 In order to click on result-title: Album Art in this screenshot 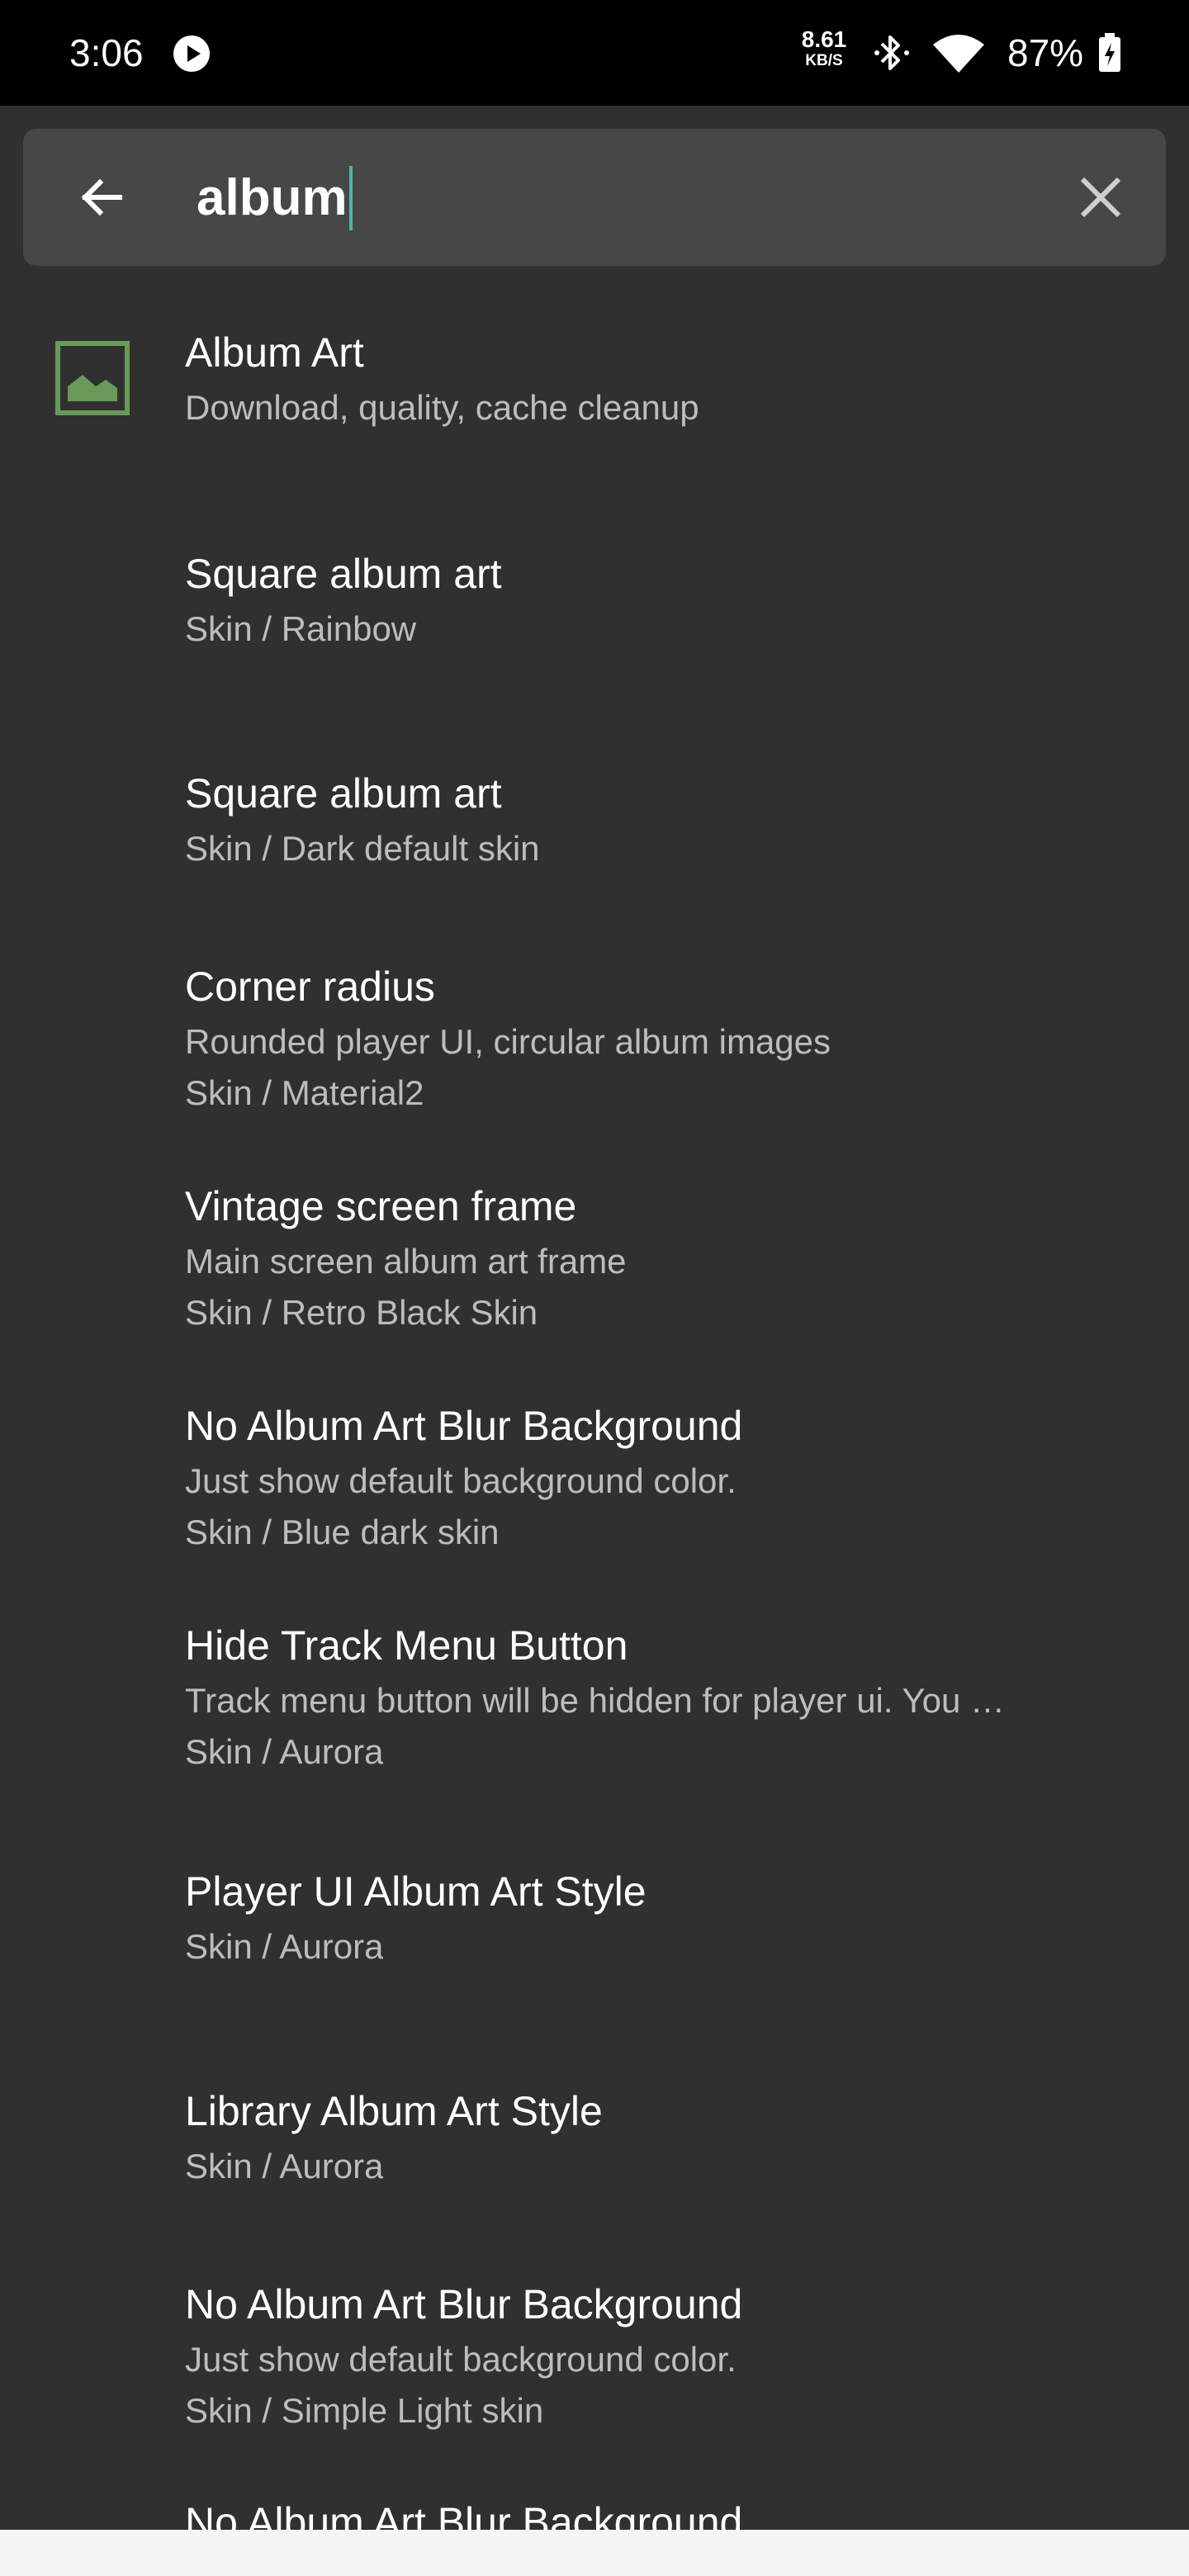, I will do `click(274, 352)`.